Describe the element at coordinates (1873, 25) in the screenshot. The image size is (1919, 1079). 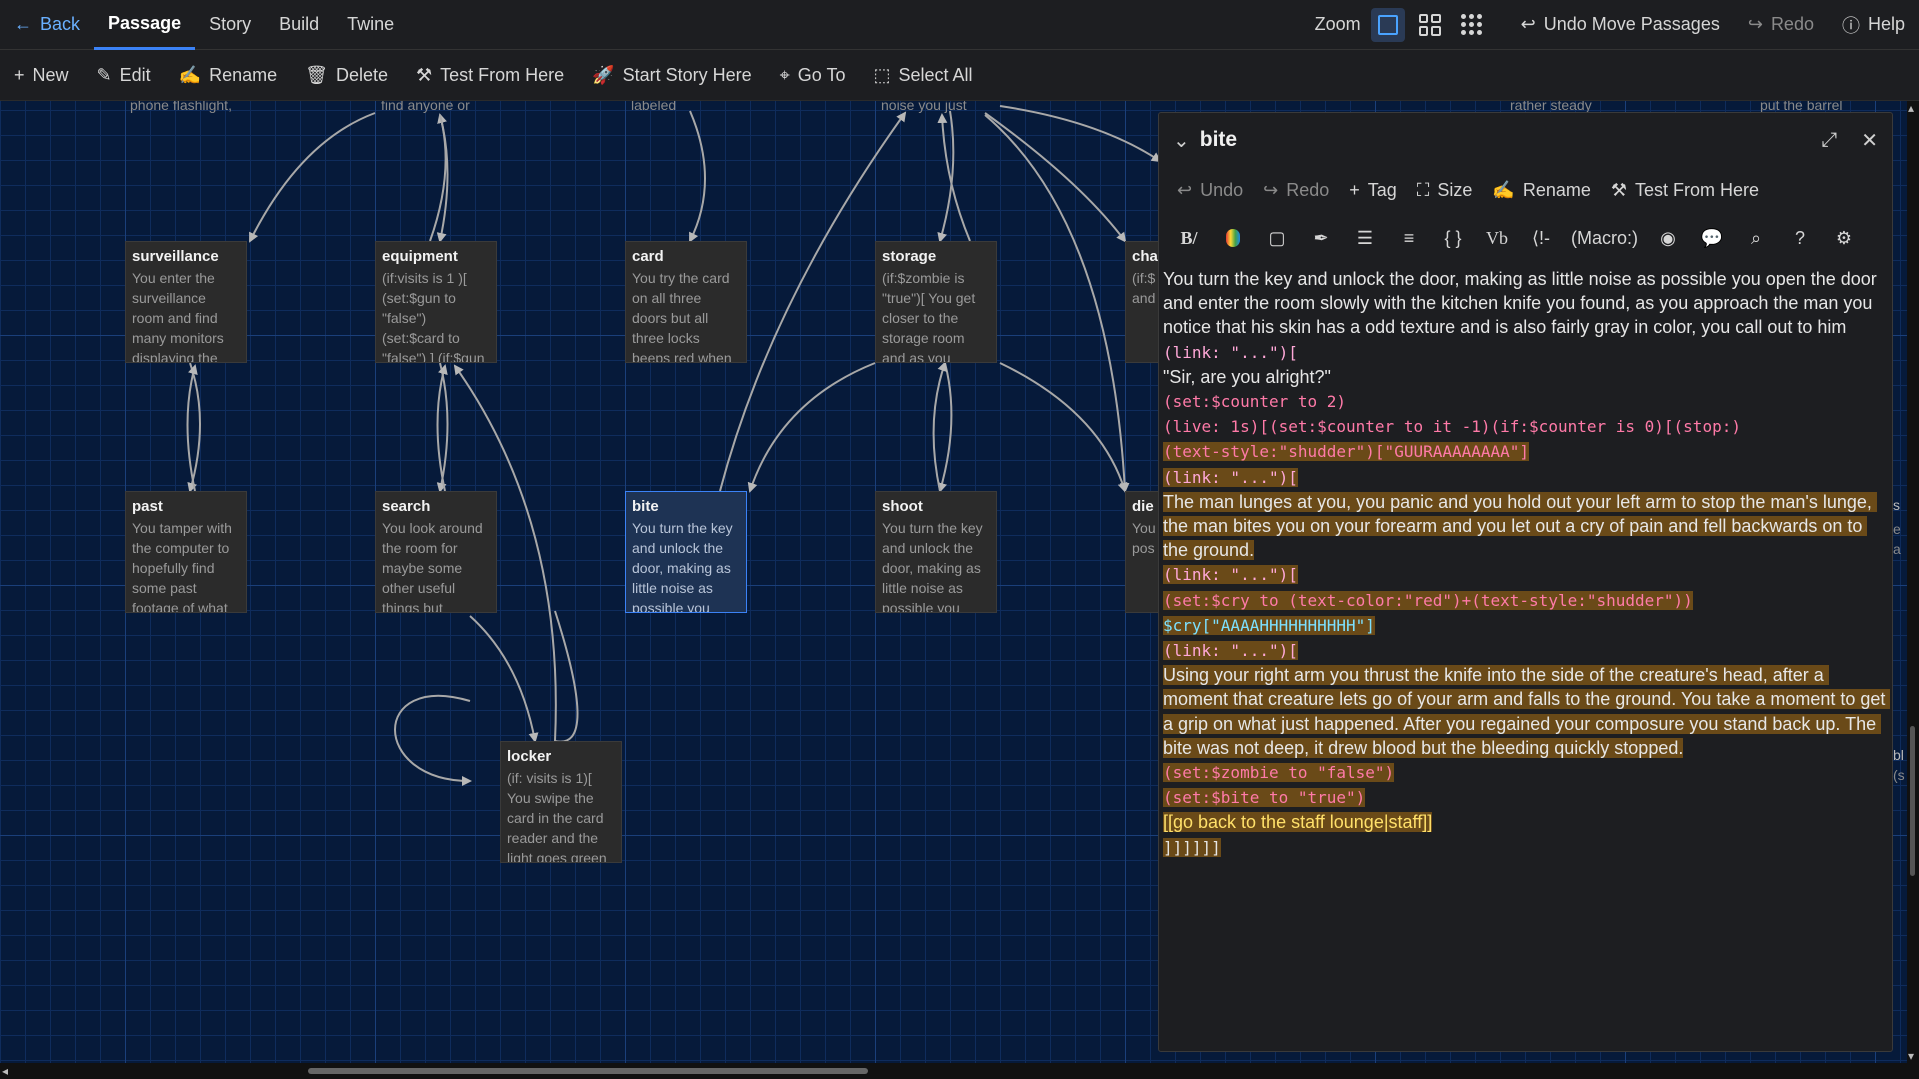
I see `help-button: ⓘ Help` at that location.